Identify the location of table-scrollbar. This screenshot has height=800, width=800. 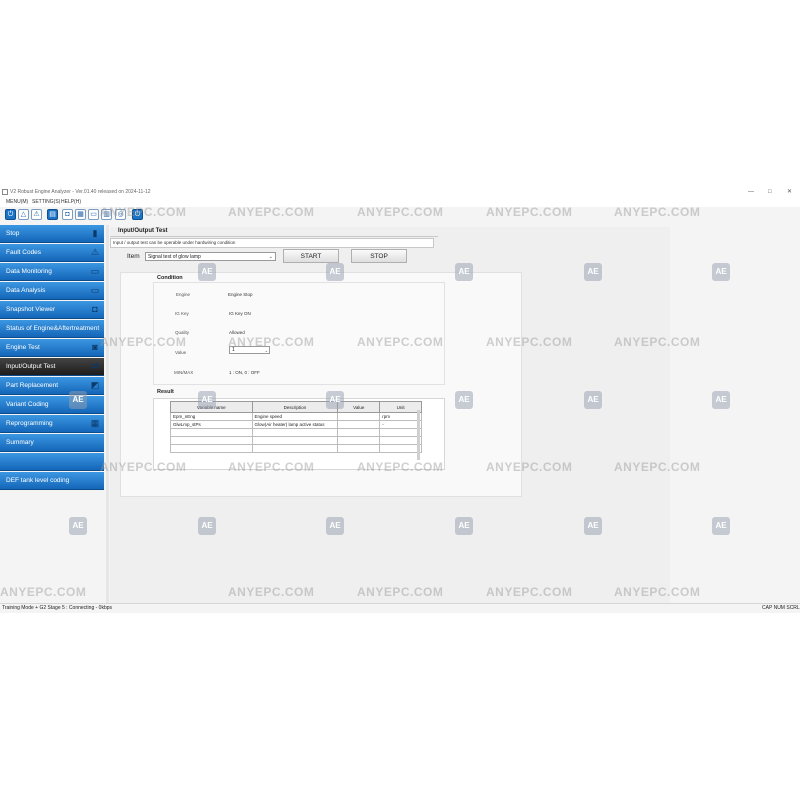
(418, 435).